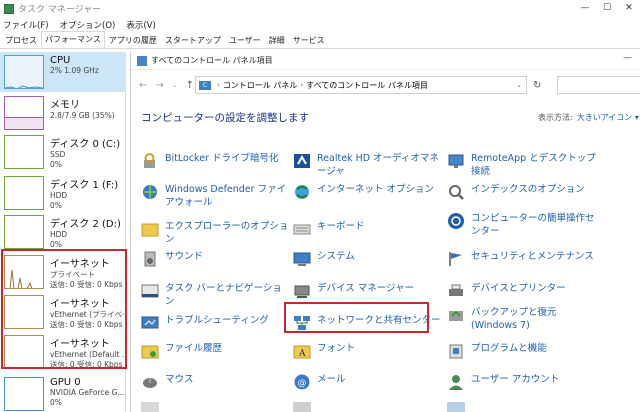 The width and height of the screenshot is (640, 412). What do you see at coordinates (85, 224) in the screenshot?
I see `perf-name: ディスク 2 (D:)` at bounding box center [85, 224].